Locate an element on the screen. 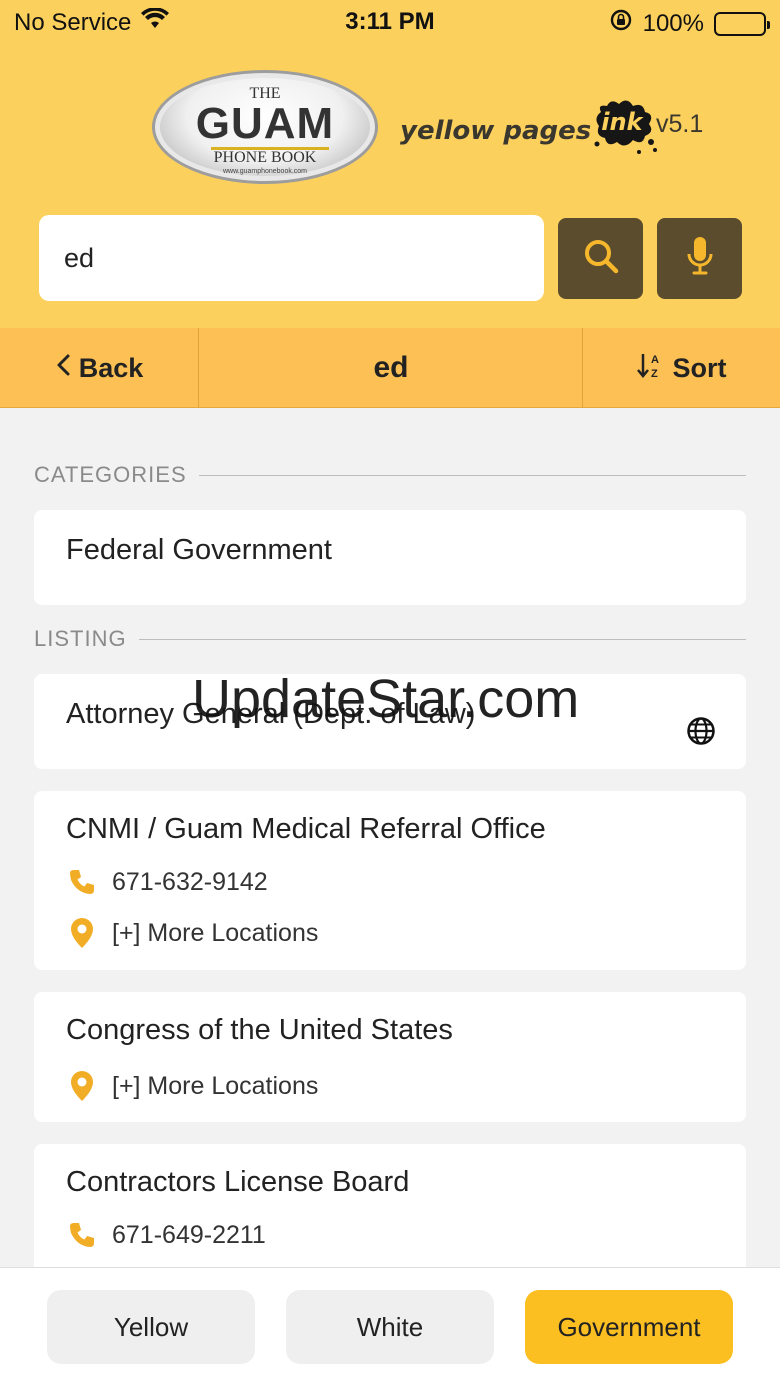 The image size is (780, 1387). globe-icon is located at coordinates (701, 733).